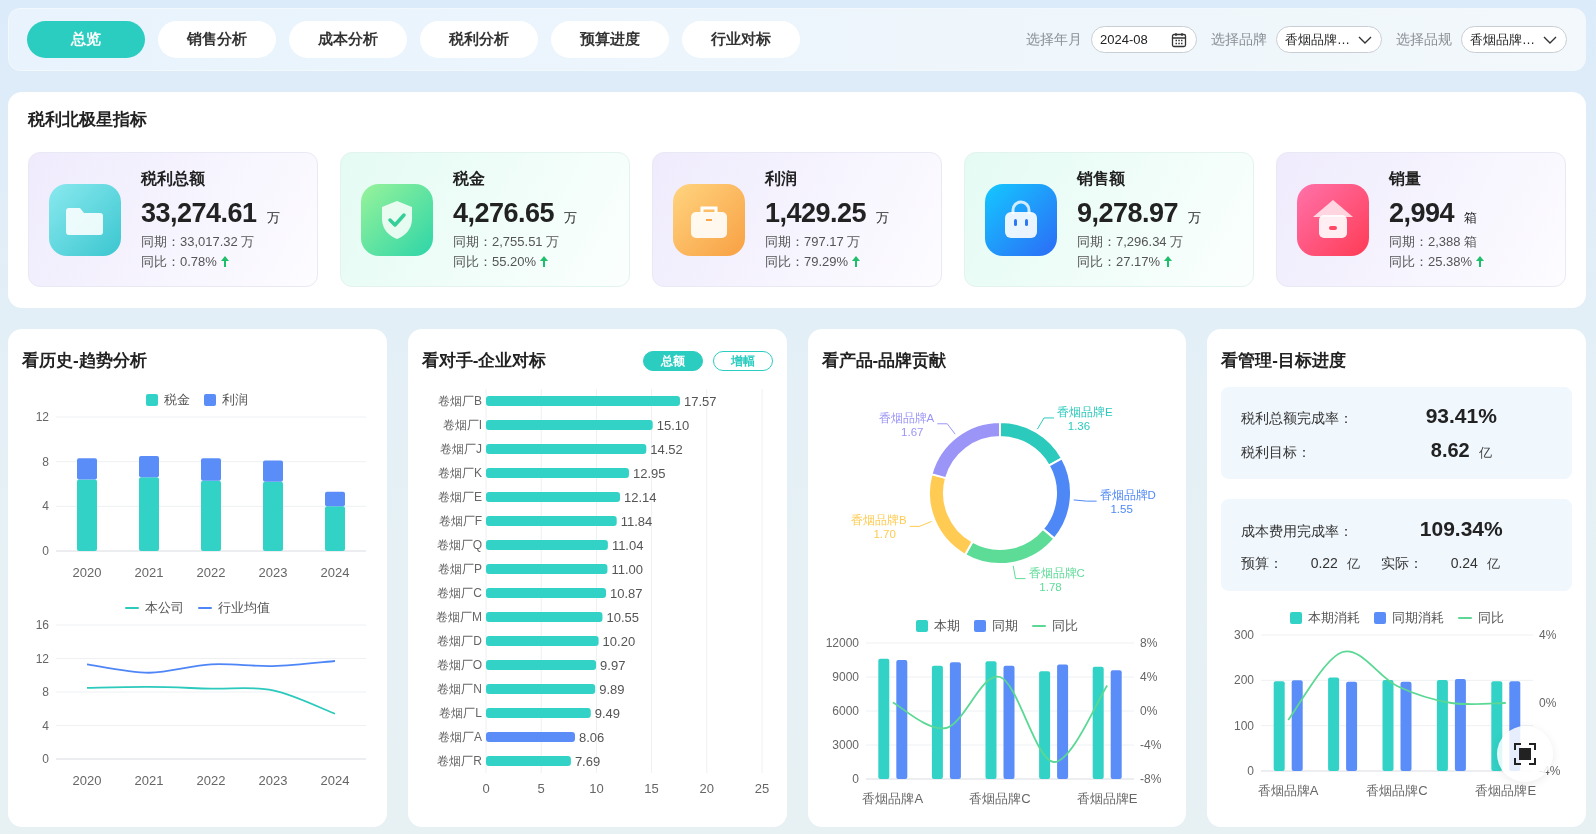  What do you see at coordinates (1550, 771) in the screenshot?
I see `axis-label: -4%` at bounding box center [1550, 771].